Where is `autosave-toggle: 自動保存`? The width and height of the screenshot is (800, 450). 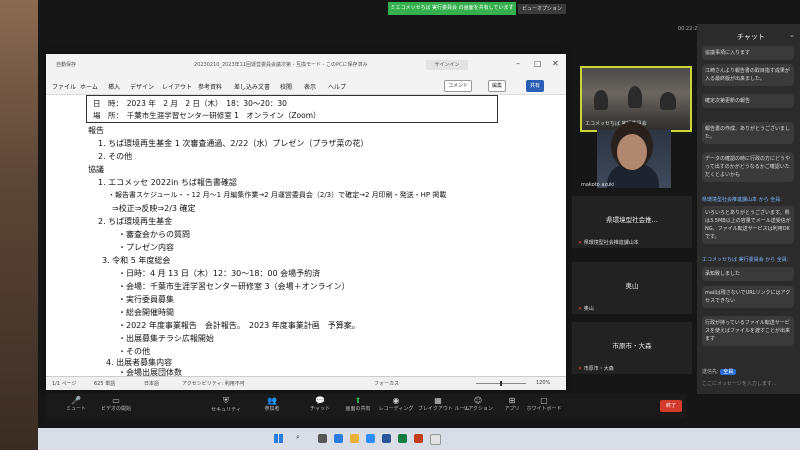
autosave-toggle: 自動保存 is located at coordinates (66, 64).